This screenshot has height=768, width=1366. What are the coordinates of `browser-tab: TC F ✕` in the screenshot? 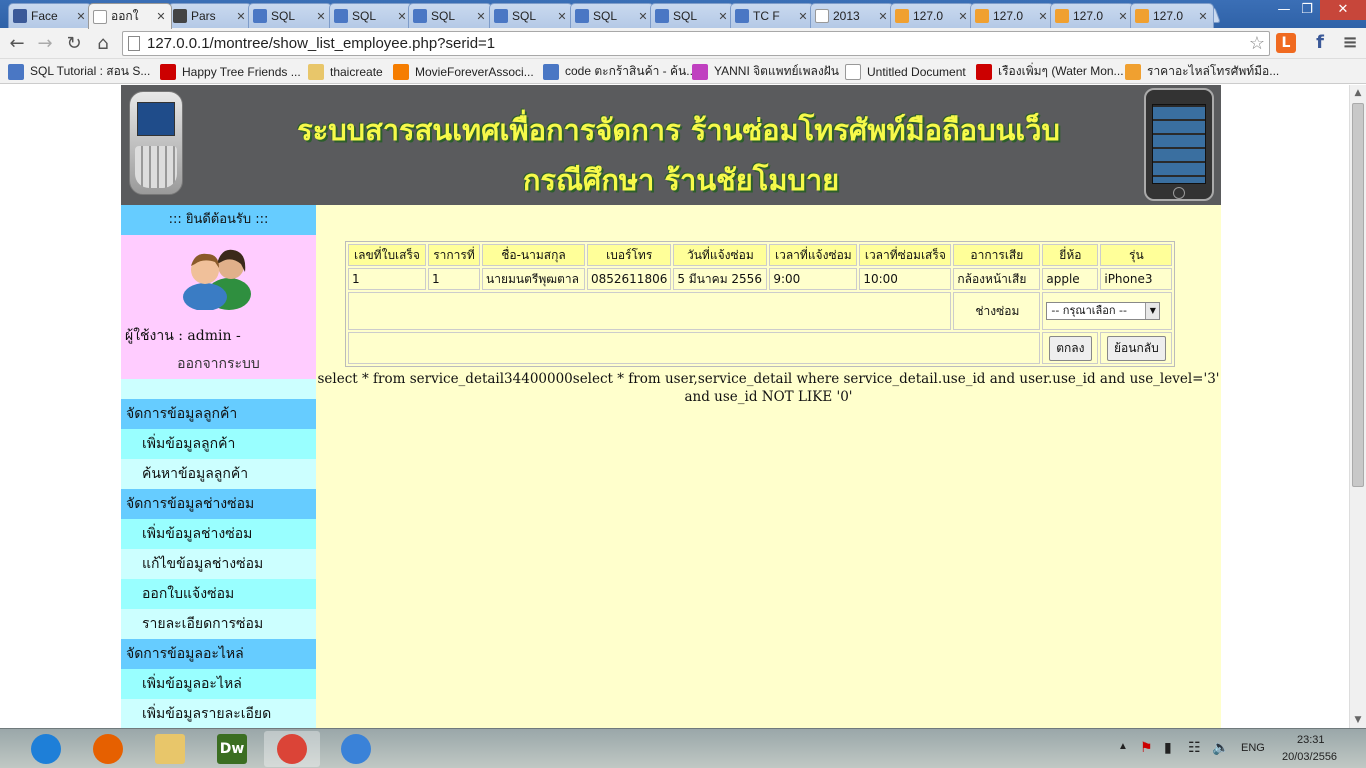 It's located at (772, 15).